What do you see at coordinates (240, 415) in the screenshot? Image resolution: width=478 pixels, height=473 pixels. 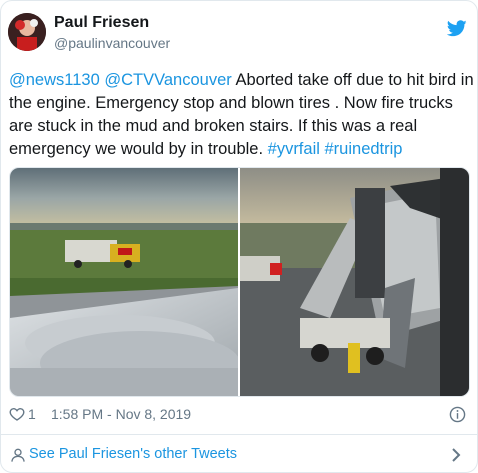 I see `tweet-meta: 1 1:58 PM - Nov 8, 2019` at bounding box center [240, 415].